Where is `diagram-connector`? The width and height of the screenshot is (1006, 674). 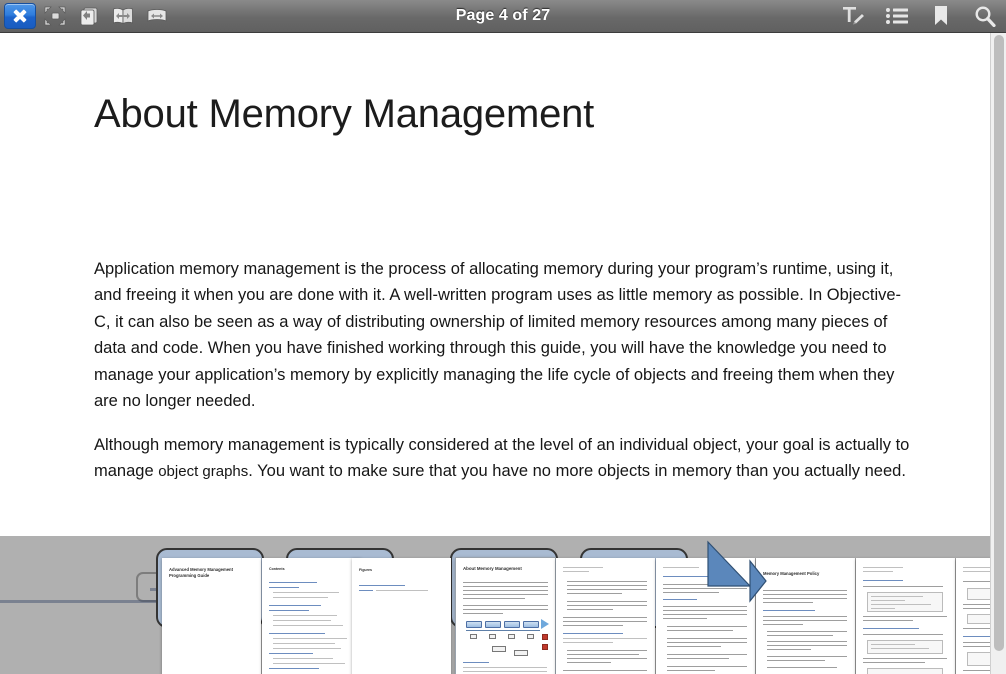 diagram-connector is located at coordinates (503, 630).